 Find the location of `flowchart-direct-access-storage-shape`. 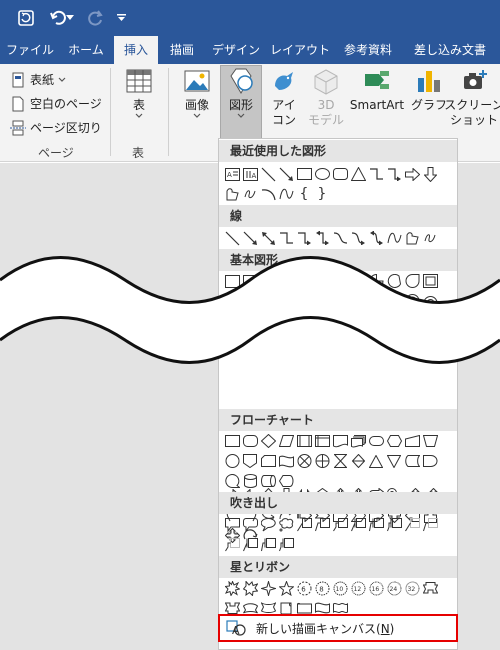

flowchart-direct-access-storage-shape is located at coordinates (268, 481).